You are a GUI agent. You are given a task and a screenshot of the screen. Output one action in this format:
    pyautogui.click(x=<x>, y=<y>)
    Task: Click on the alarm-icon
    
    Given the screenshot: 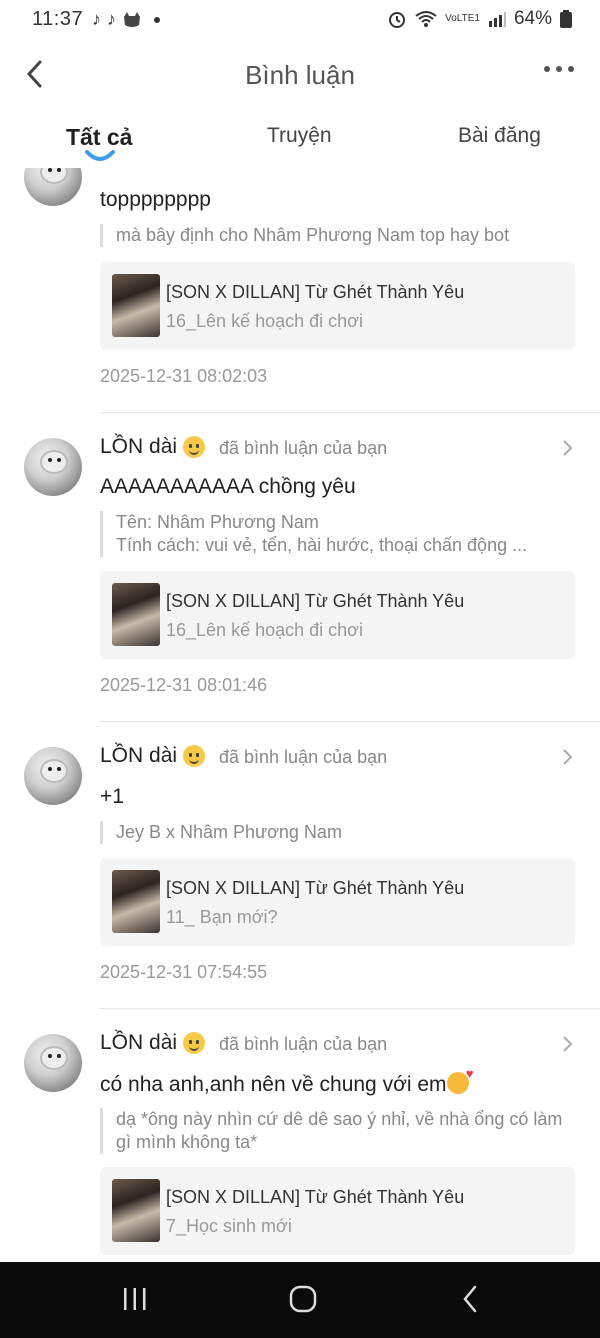 What is the action you would take?
    pyautogui.click(x=397, y=20)
    